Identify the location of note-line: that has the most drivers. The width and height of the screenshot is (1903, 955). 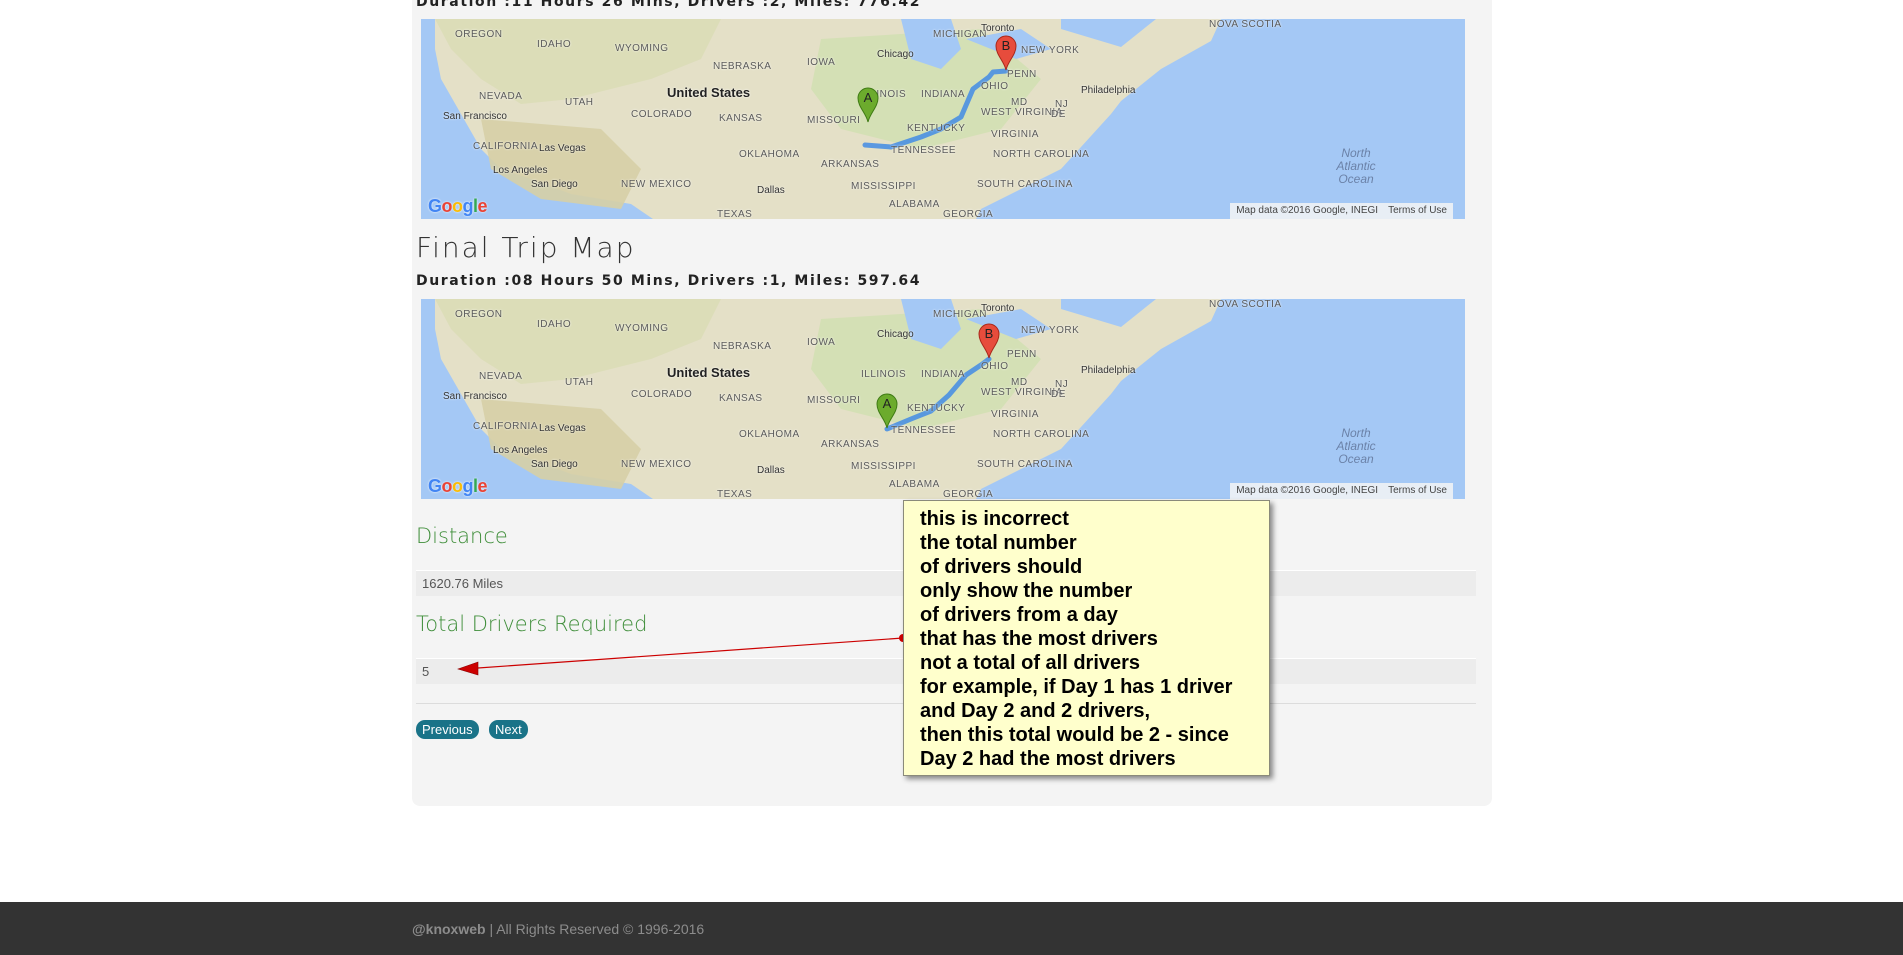
(1039, 639).